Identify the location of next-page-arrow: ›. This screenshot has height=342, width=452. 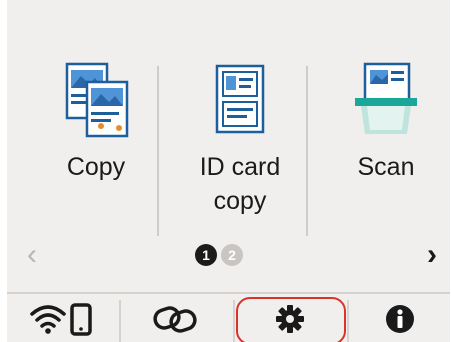
(432, 255).